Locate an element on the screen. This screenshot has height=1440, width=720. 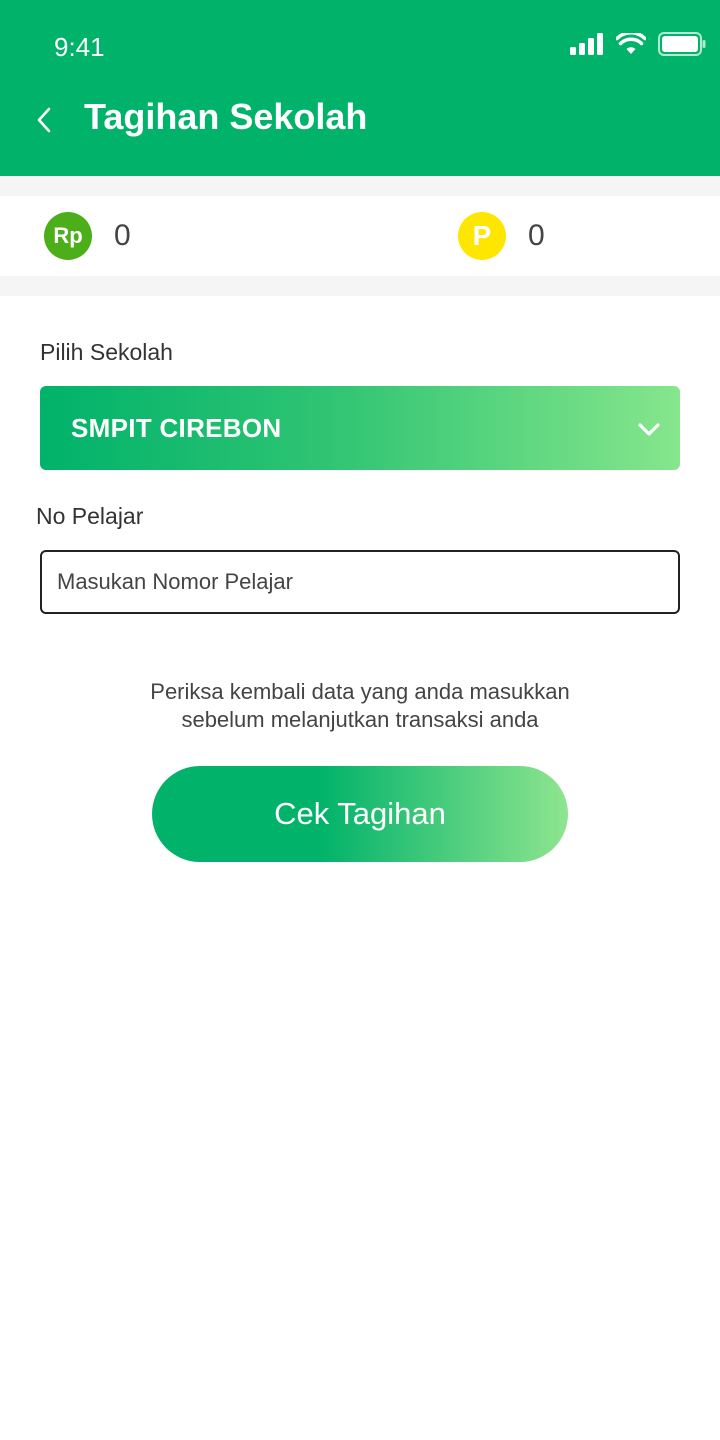
wifi-icon is located at coordinates (631, 43).